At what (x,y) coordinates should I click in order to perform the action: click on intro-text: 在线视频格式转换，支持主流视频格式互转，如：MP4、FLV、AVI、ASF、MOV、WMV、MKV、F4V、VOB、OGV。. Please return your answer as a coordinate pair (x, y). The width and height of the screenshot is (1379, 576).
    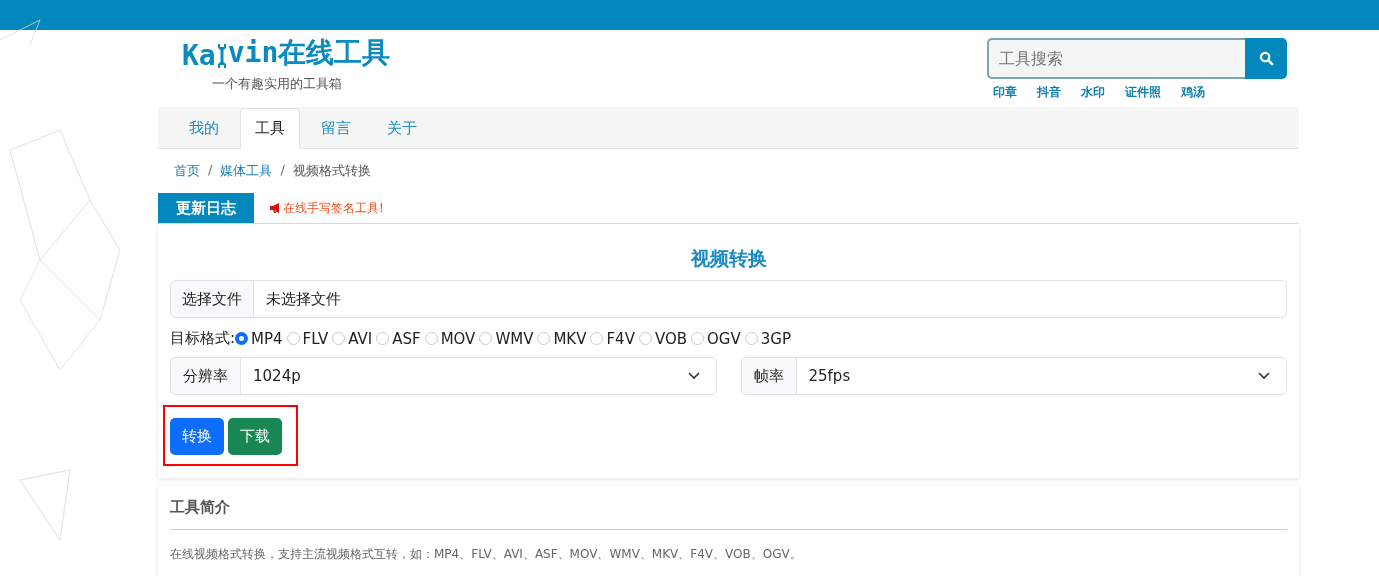
    Looking at the image, I should click on (486, 554).